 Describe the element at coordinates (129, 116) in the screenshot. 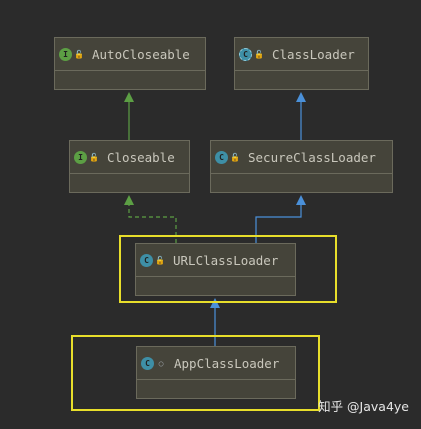

I see `edge-closeable-to-autocloseable` at that location.